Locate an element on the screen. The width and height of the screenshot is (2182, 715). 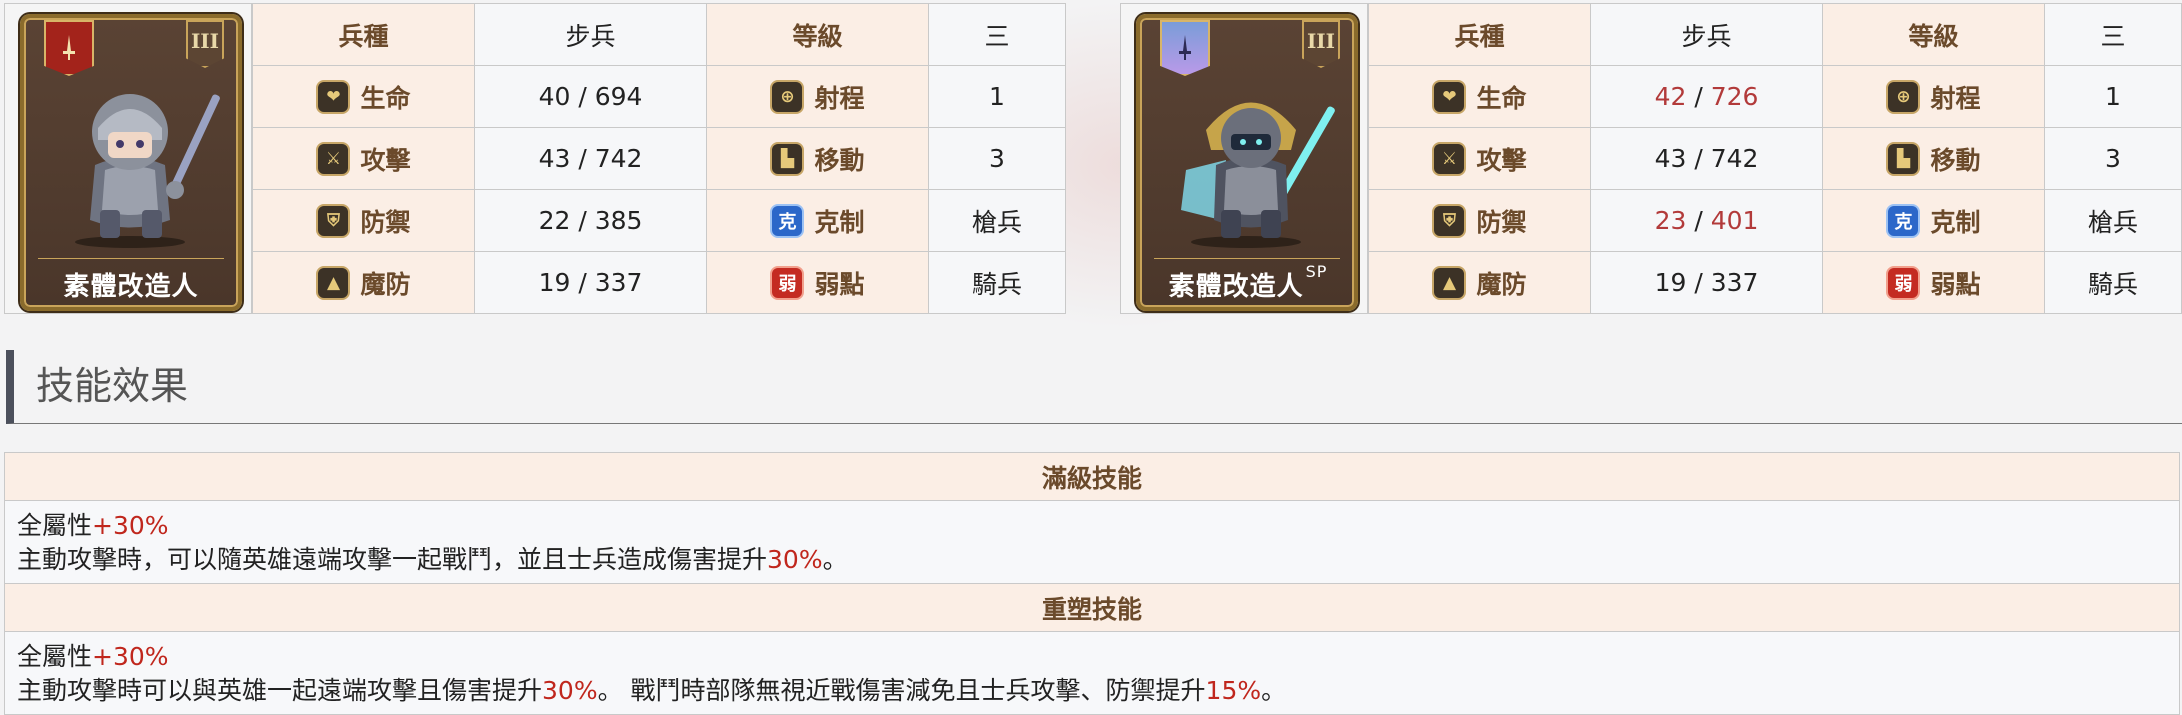
portrait-cell: III 素體改造人 is located at coordinates (128, 158).